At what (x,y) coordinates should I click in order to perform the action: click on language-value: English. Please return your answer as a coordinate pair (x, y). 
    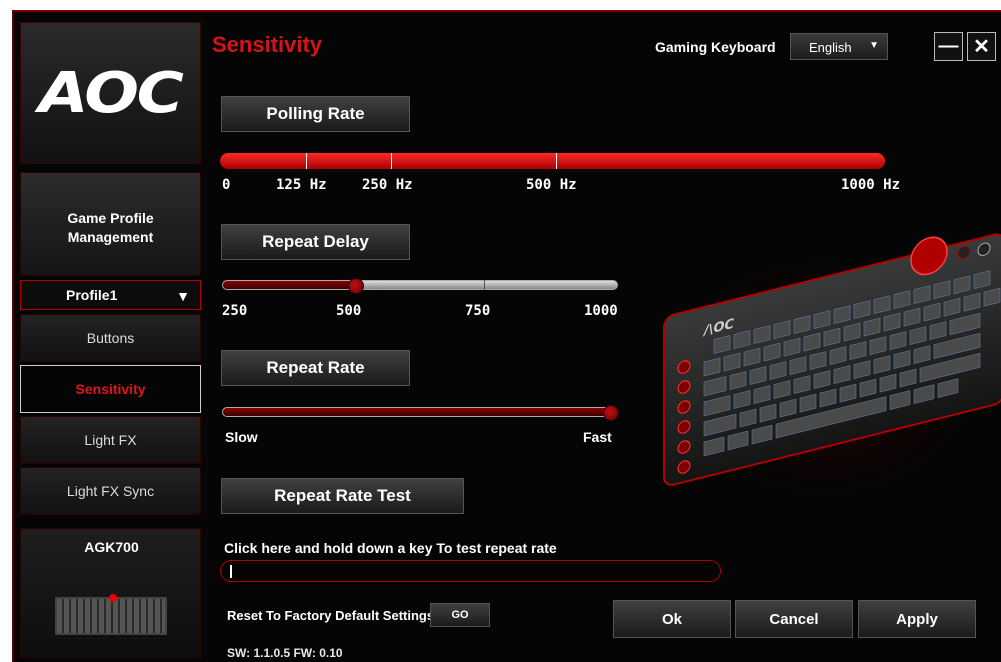
    Looking at the image, I should click on (830, 47).